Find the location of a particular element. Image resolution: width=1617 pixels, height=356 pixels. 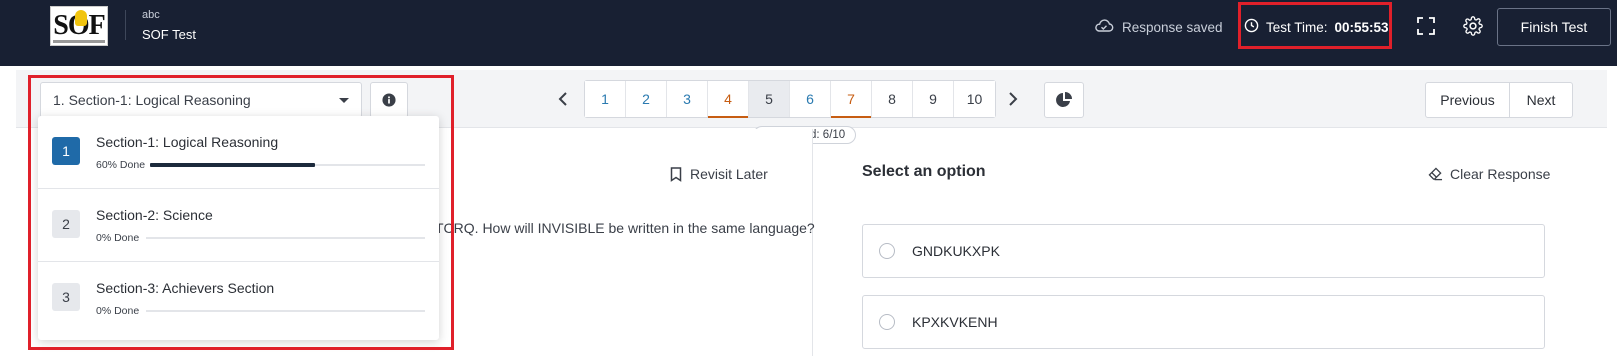

section-progress-label: 60% Done is located at coordinates (121, 165).